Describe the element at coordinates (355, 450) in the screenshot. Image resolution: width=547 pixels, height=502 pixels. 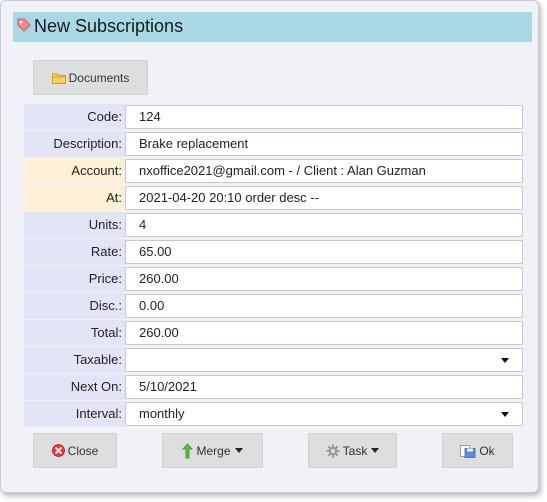
I see `task-label: Task` at that location.